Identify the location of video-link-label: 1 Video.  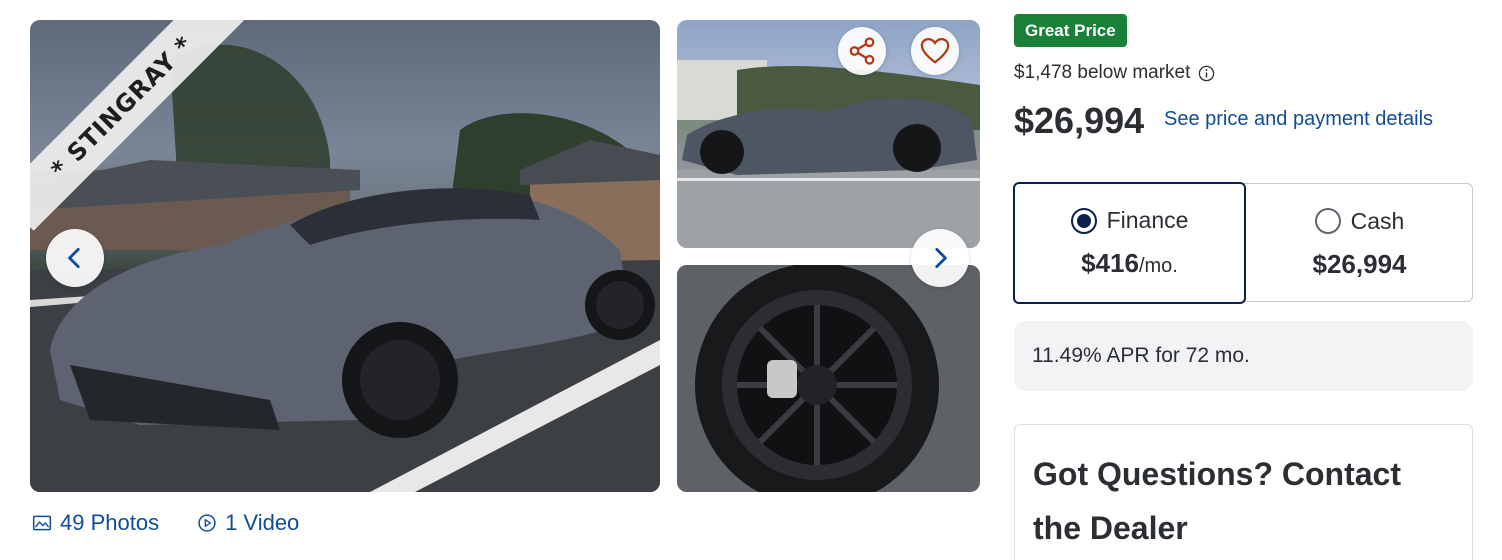
(262, 522).